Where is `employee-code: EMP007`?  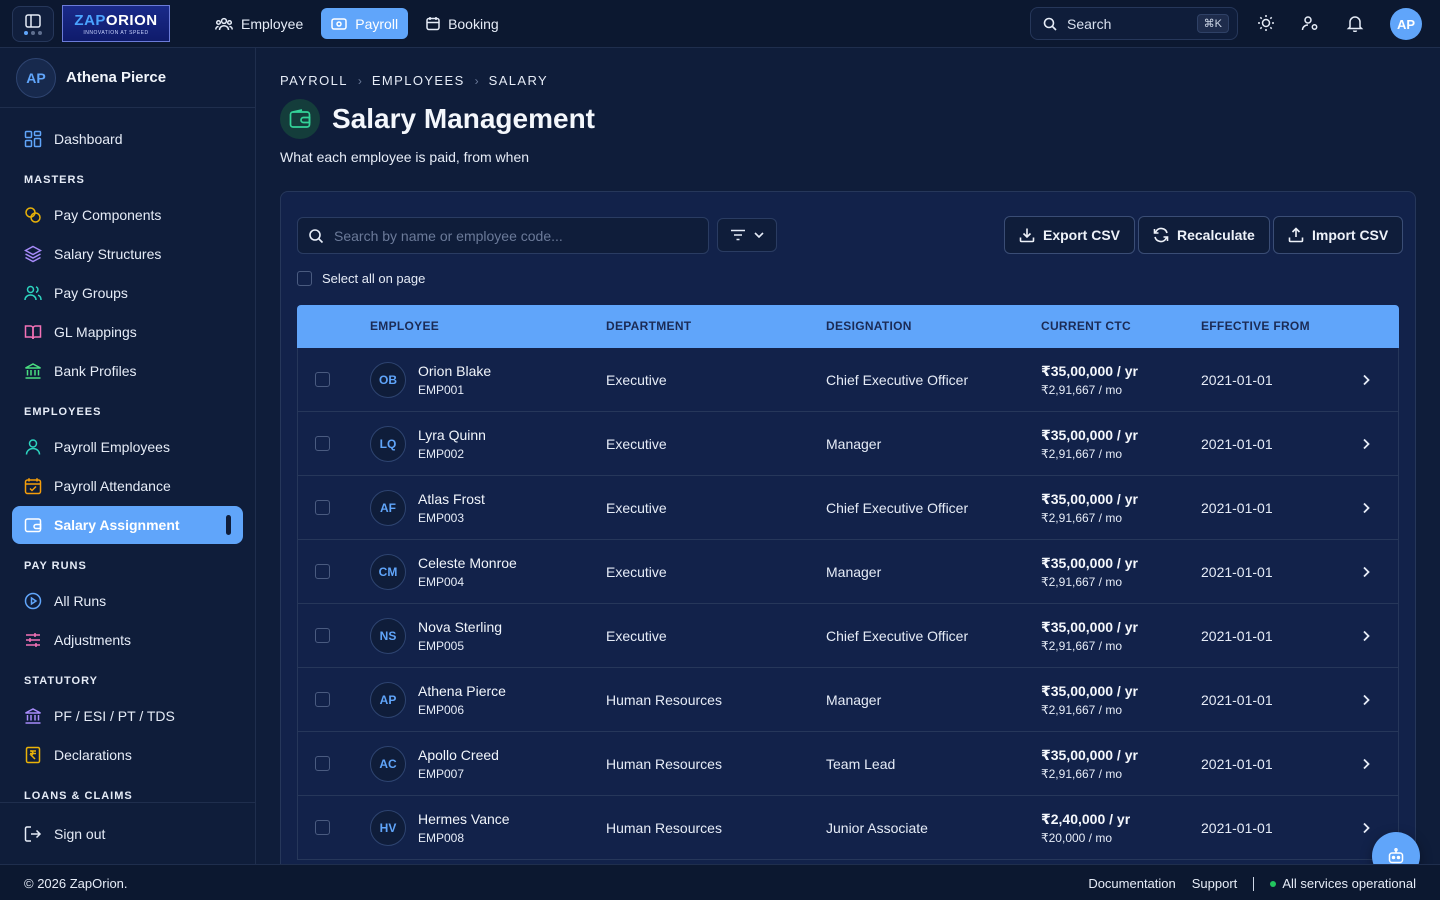
employee-code: EMP007 is located at coordinates (441, 774).